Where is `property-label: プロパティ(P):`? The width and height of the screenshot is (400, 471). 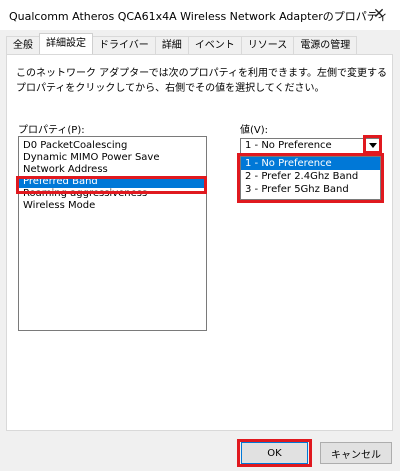
property-label: プロパティ(P): is located at coordinates (51, 130).